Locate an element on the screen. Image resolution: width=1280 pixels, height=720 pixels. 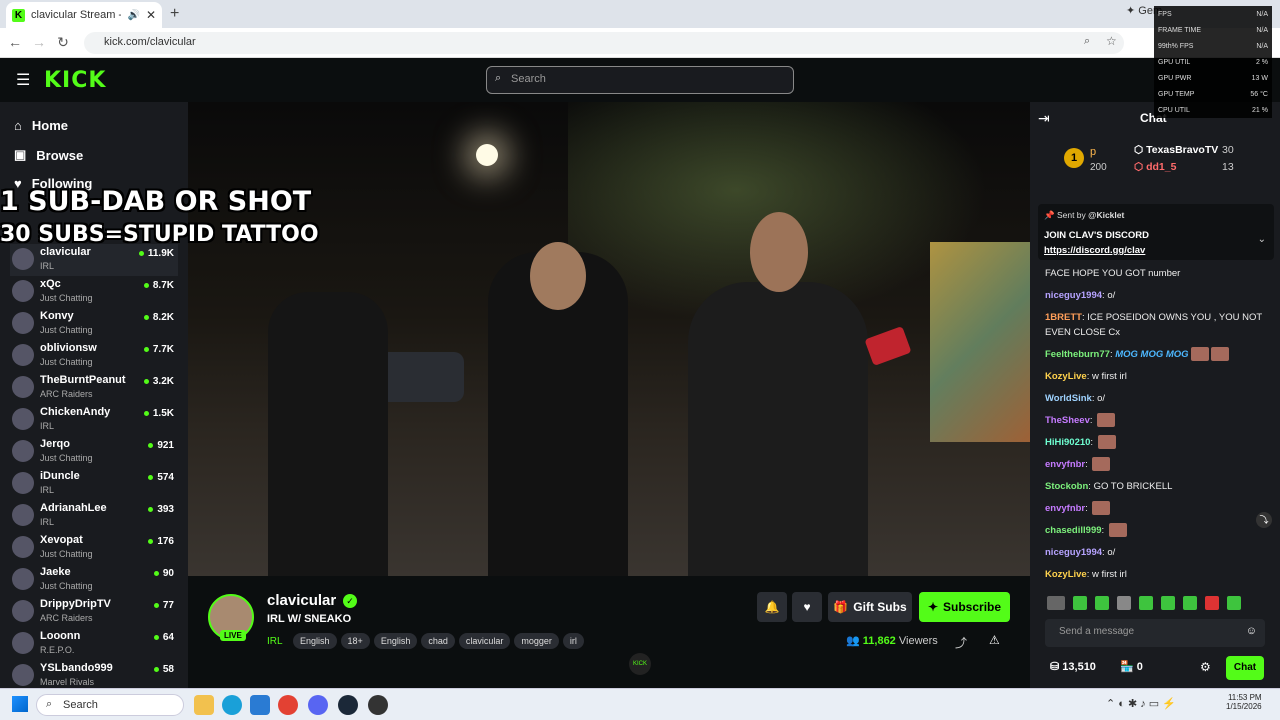
back-icon: ← is located at coordinates (15, 42).